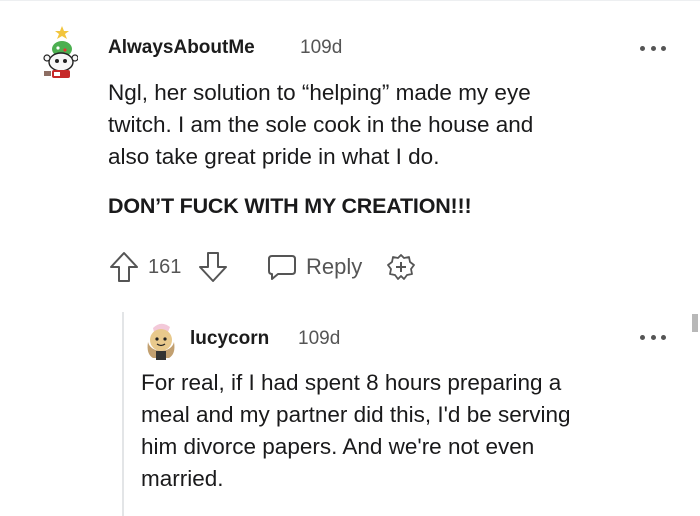 This screenshot has height=516, width=700. What do you see at coordinates (338, 446) in the screenshot?
I see `reply-line: him divorce papers. And we're not even` at bounding box center [338, 446].